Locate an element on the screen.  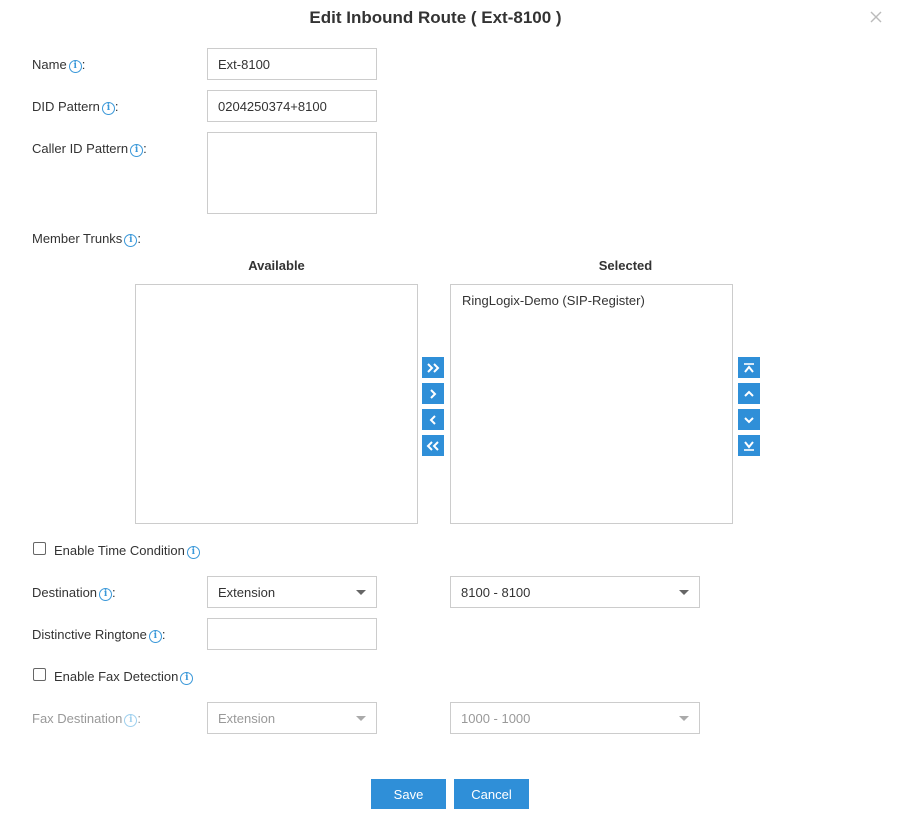
chevron-right-icon is located at coordinates (433, 393).